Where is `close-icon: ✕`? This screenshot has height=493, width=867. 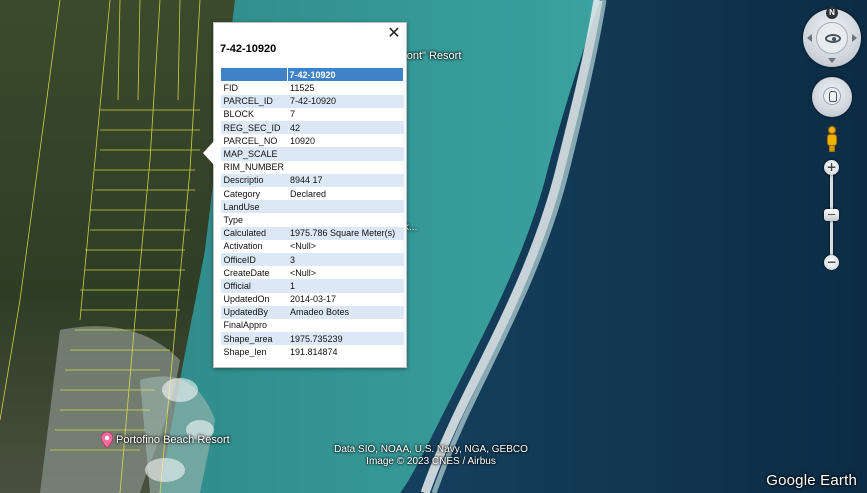 close-icon: ✕ is located at coordinates (394, 33).